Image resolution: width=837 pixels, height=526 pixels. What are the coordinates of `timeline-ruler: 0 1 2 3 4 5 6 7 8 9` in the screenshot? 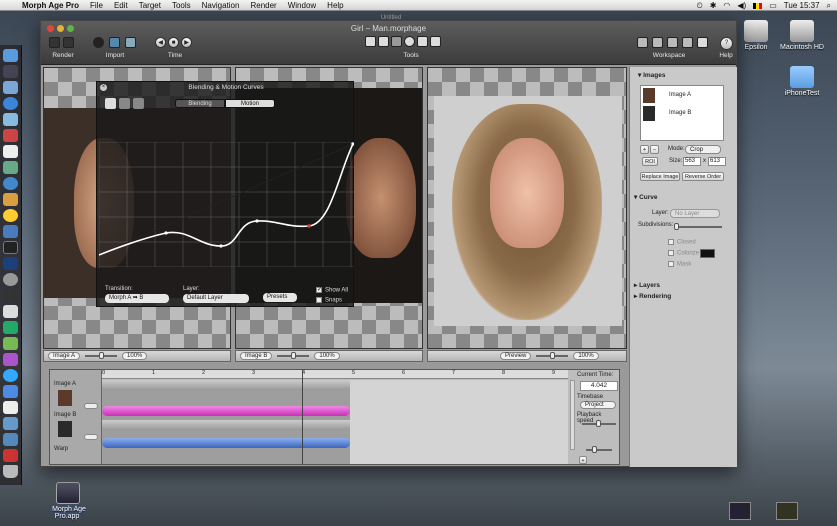 It's located at (335, 374).